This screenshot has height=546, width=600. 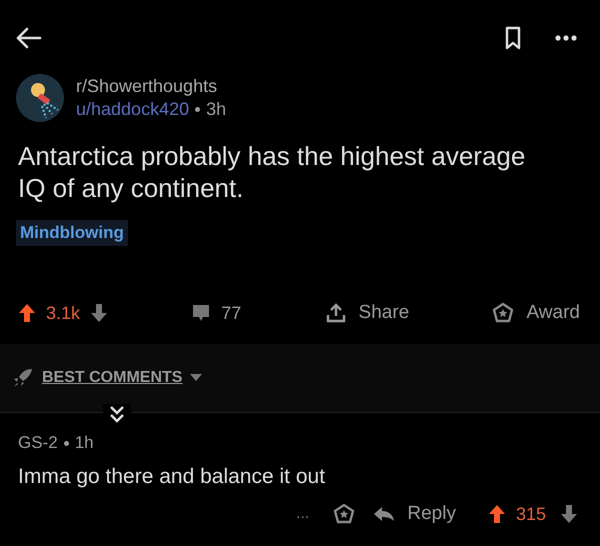 What do you see at coordinates (28, 38) in the screenshot?
I see `back-icon` at bounding box center [28, 38].